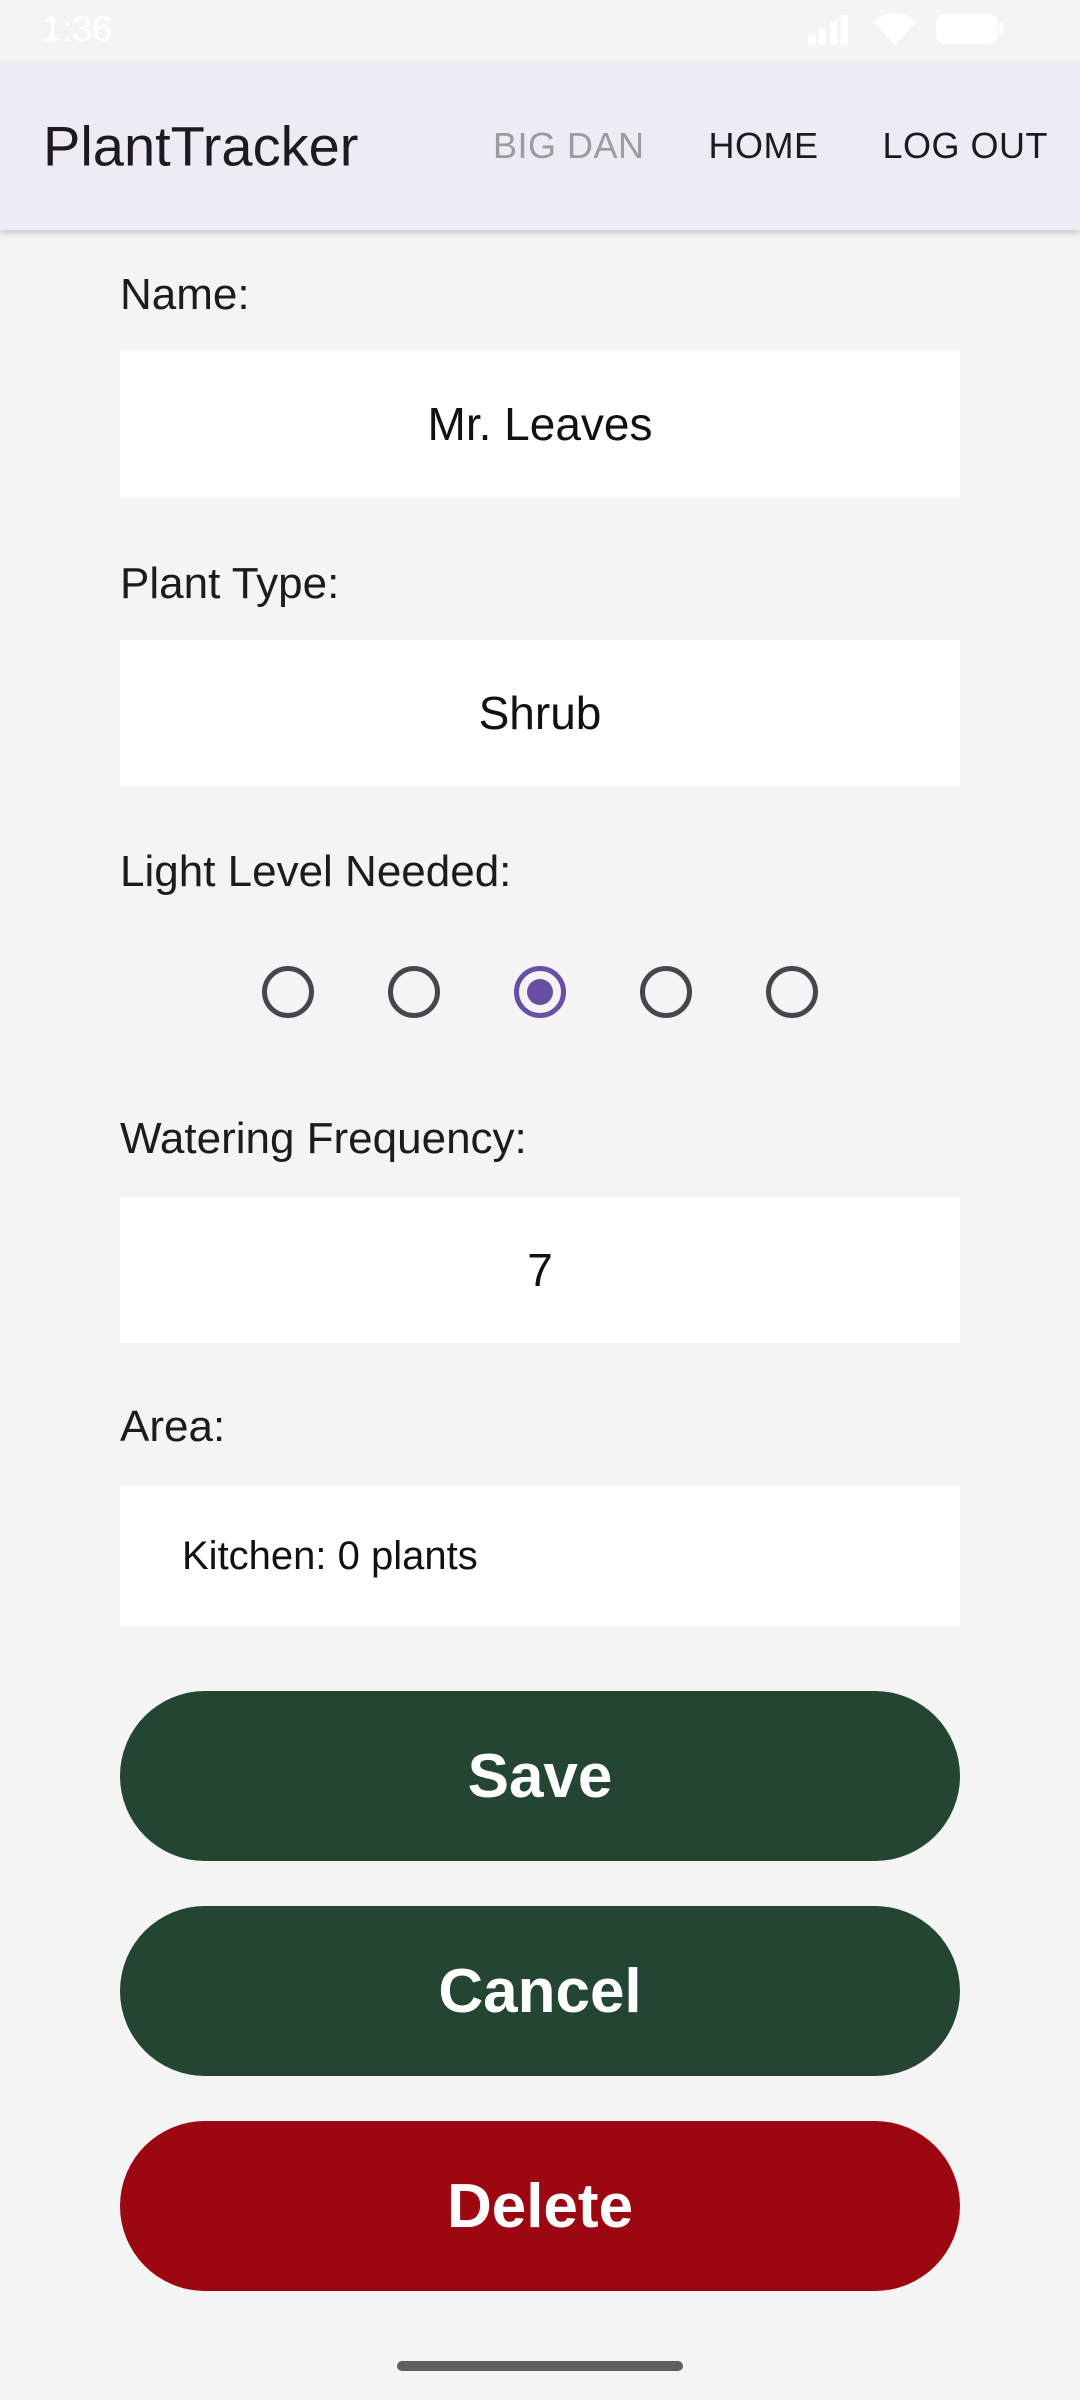 The image size is (1080, 2400). I want to click on battery-icon, so click(970, 31).